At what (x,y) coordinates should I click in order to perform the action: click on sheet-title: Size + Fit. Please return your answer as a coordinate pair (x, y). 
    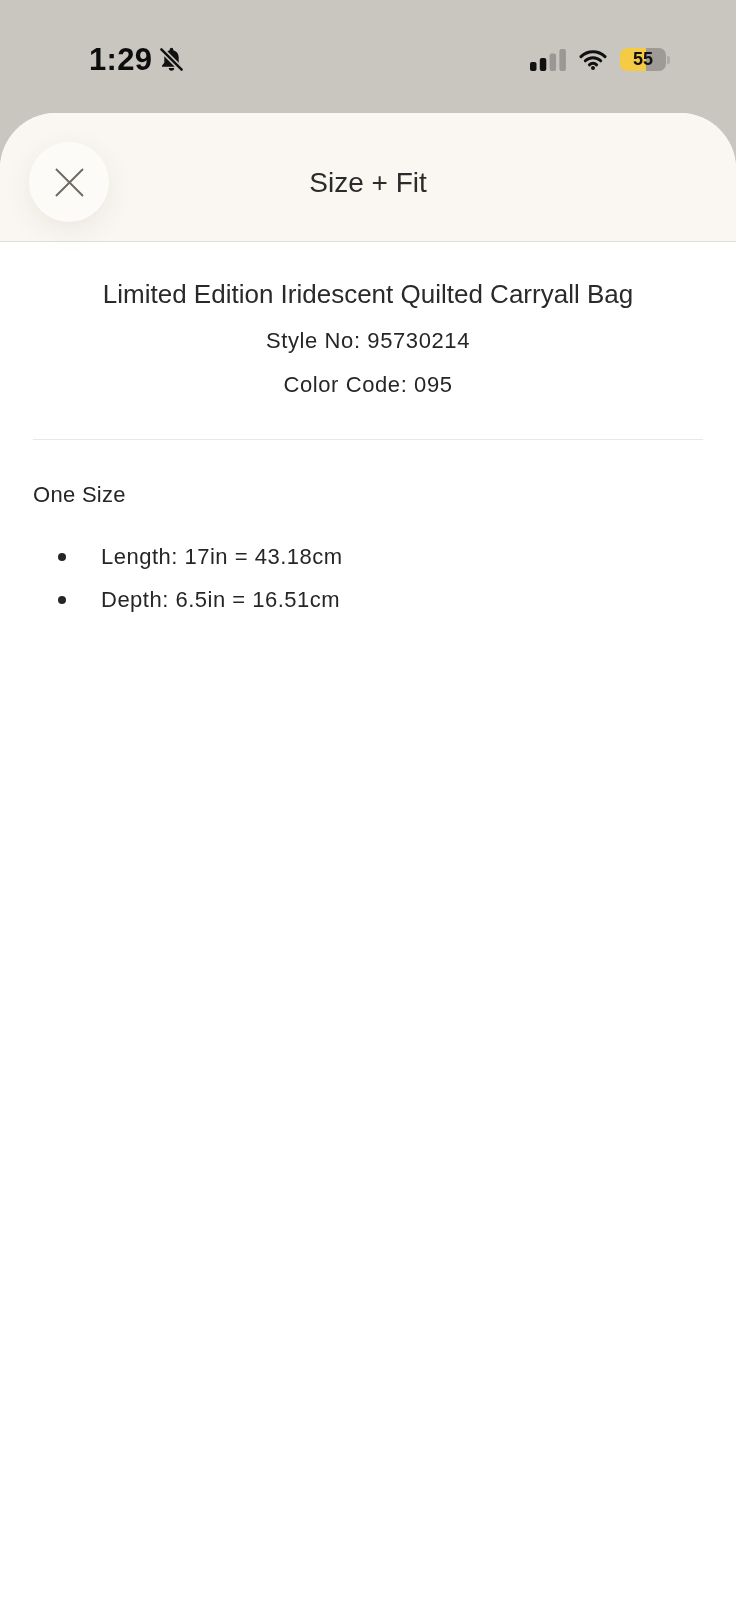
    Looking at the image, I should click on (368, 182).